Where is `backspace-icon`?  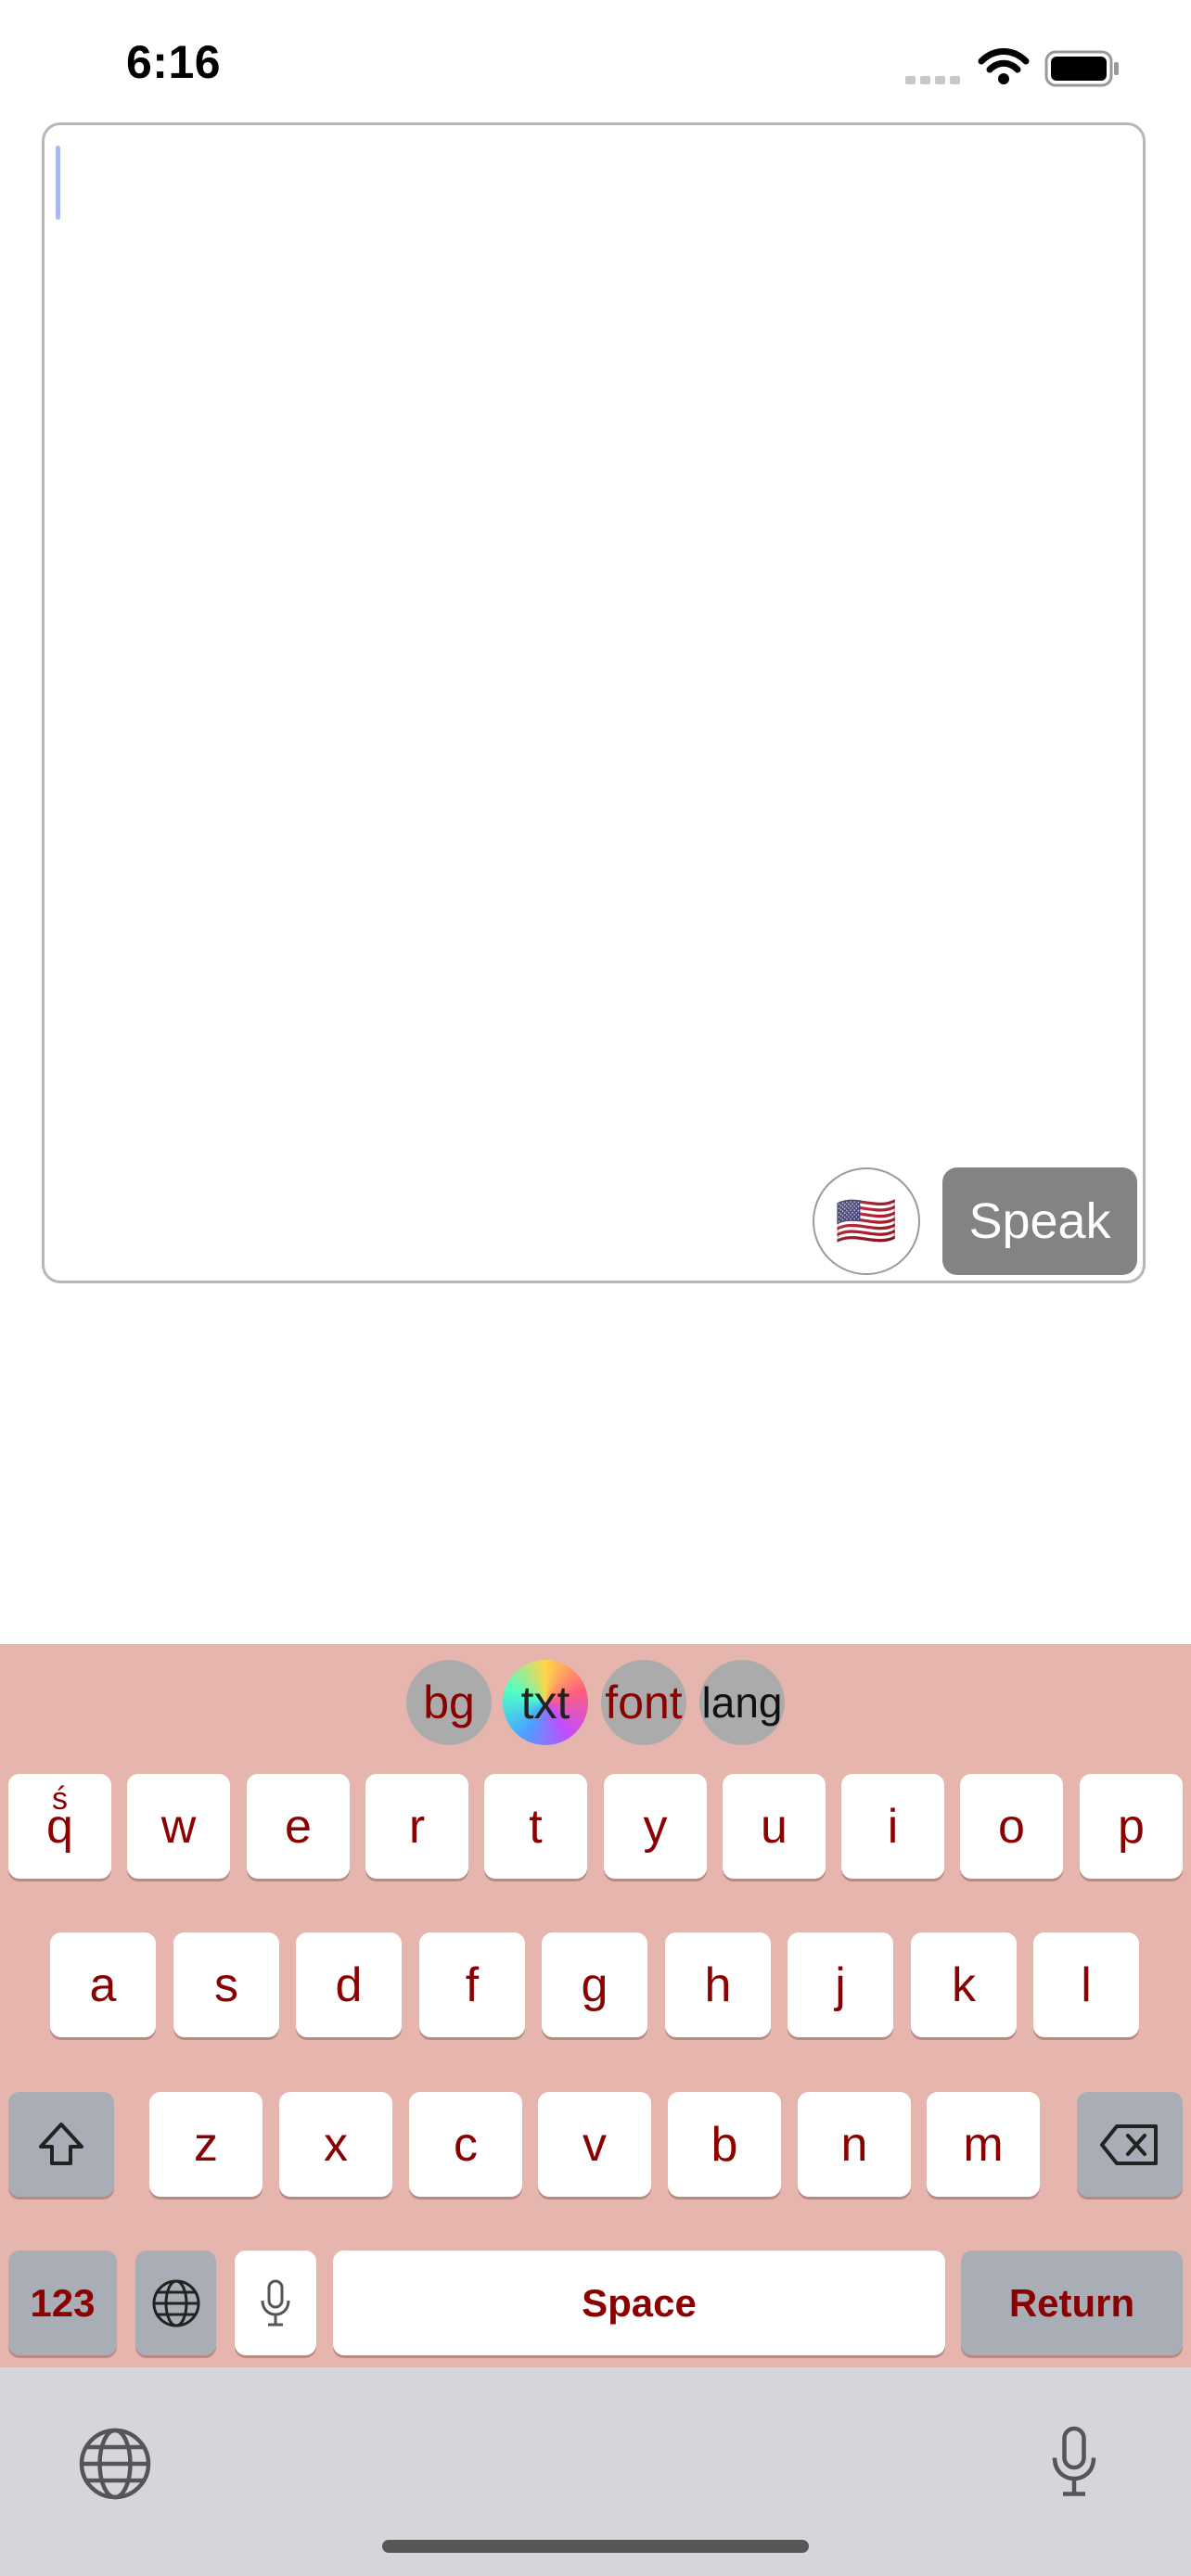
backspace-icon is located at coordinates (1129, 2144).